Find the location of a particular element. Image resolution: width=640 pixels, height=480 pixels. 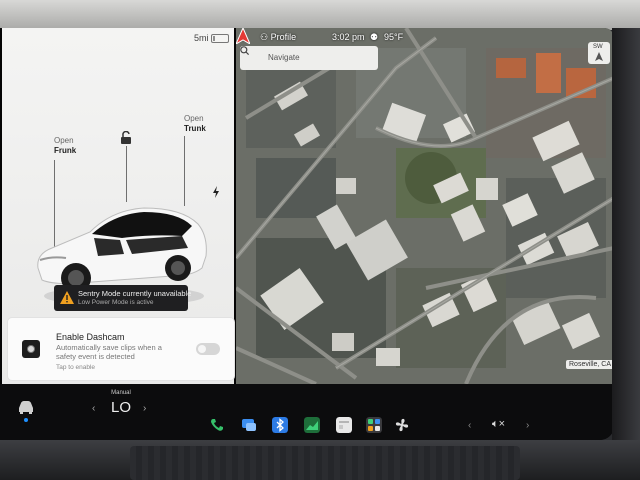

toggle-knob is located at coordinates (202, 349).